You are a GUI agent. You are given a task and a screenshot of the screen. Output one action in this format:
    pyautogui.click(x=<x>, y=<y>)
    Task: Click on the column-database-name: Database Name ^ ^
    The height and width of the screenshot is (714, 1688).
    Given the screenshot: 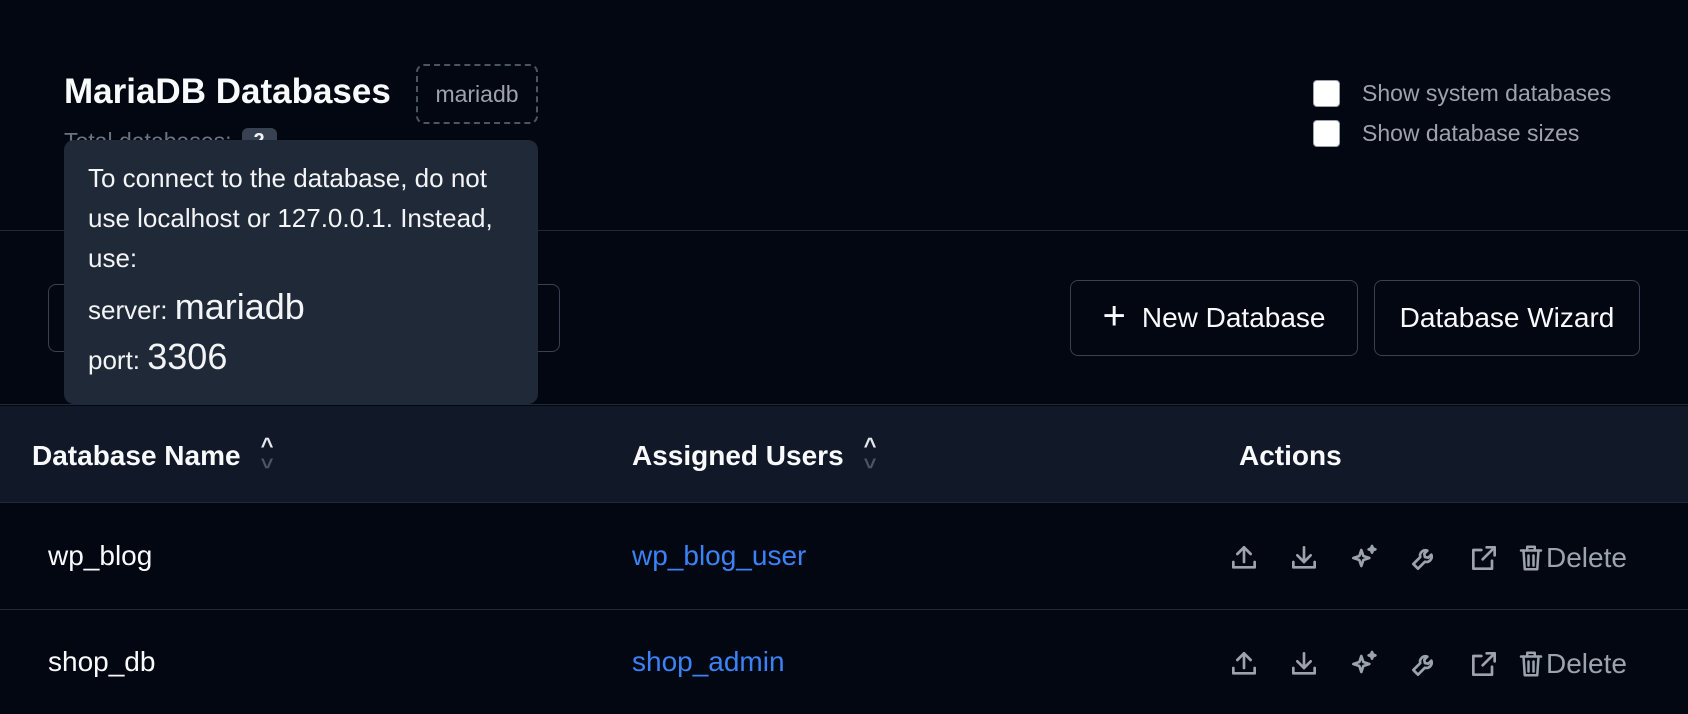 What is the action you would take?
    pyautogui.click(x=152, y=454)
    